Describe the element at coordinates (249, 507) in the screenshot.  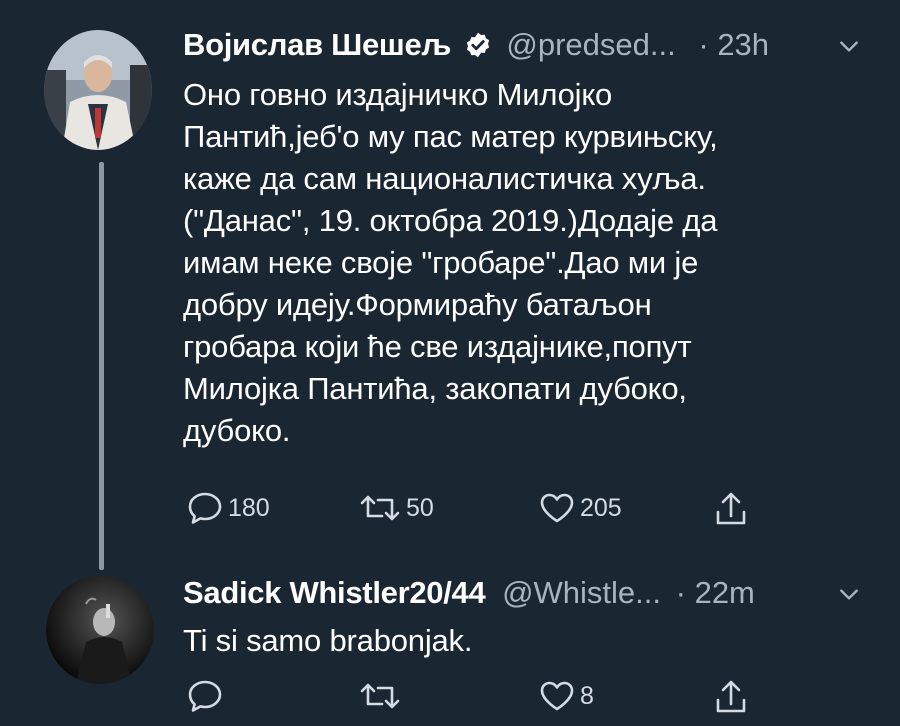
I see `reply-count: 180` at that location.